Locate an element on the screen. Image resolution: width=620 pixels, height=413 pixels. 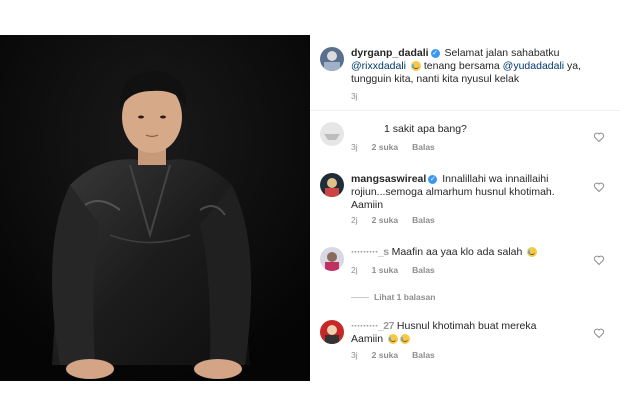
caption-text-3: ya, is located at coordinates (574, 66).